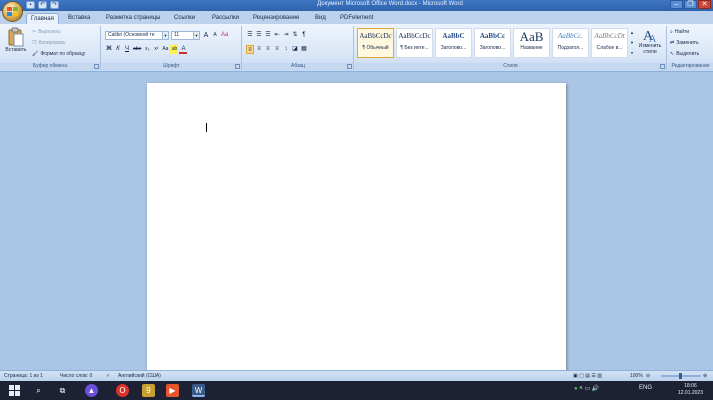  I want to click on maximize-button: ❐, so click(690, 4).